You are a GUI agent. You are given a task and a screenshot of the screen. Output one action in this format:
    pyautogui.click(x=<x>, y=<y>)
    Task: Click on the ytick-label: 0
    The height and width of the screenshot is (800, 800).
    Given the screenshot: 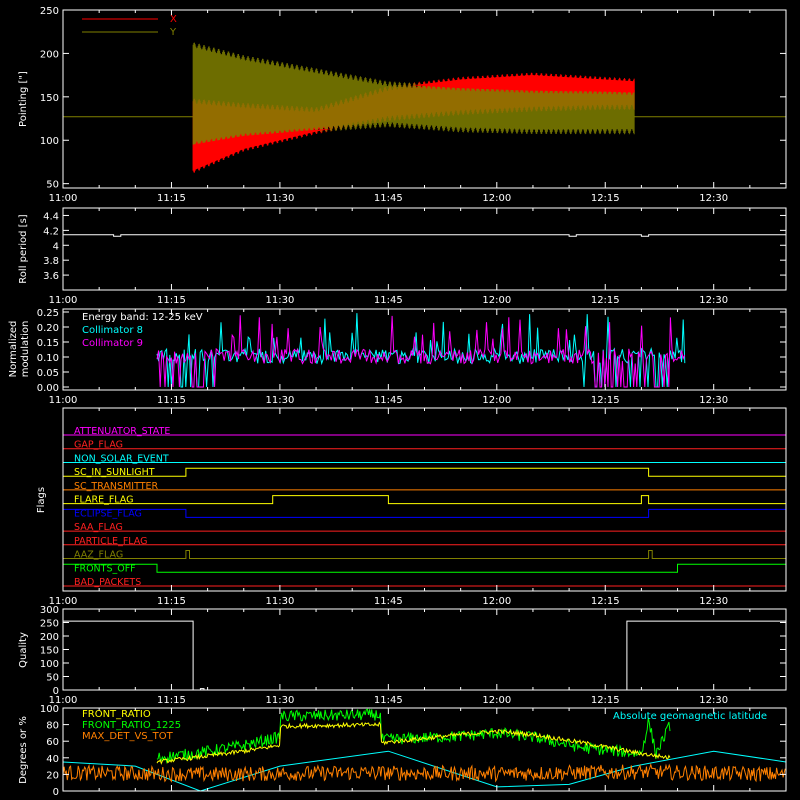 What is the action you would take?
    pyautogui.click(x=56, y=792)
    